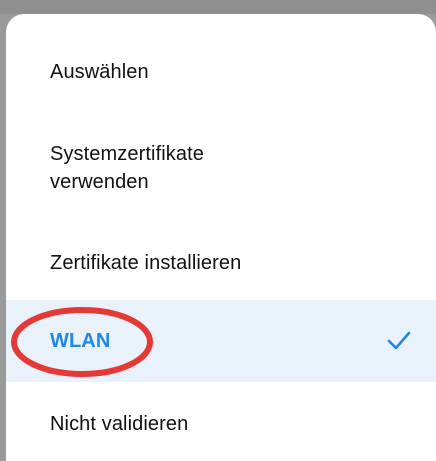 The height and width of the screenshot is (461, 436). What do you see at coordinates (221, 72) in the screenshot?
I see `menu-item-auswaehlen: Auswählen` at bounding box center [221, 72].